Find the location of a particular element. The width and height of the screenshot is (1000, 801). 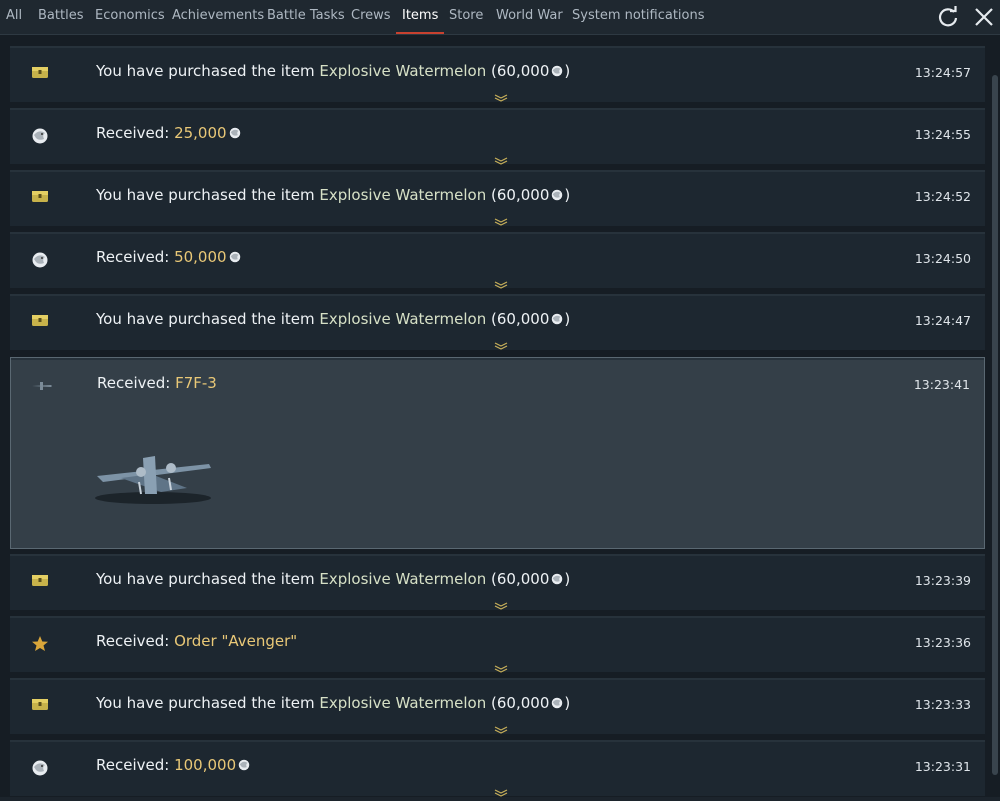

tab-economics: Economics is located at coordinates (130, 17).